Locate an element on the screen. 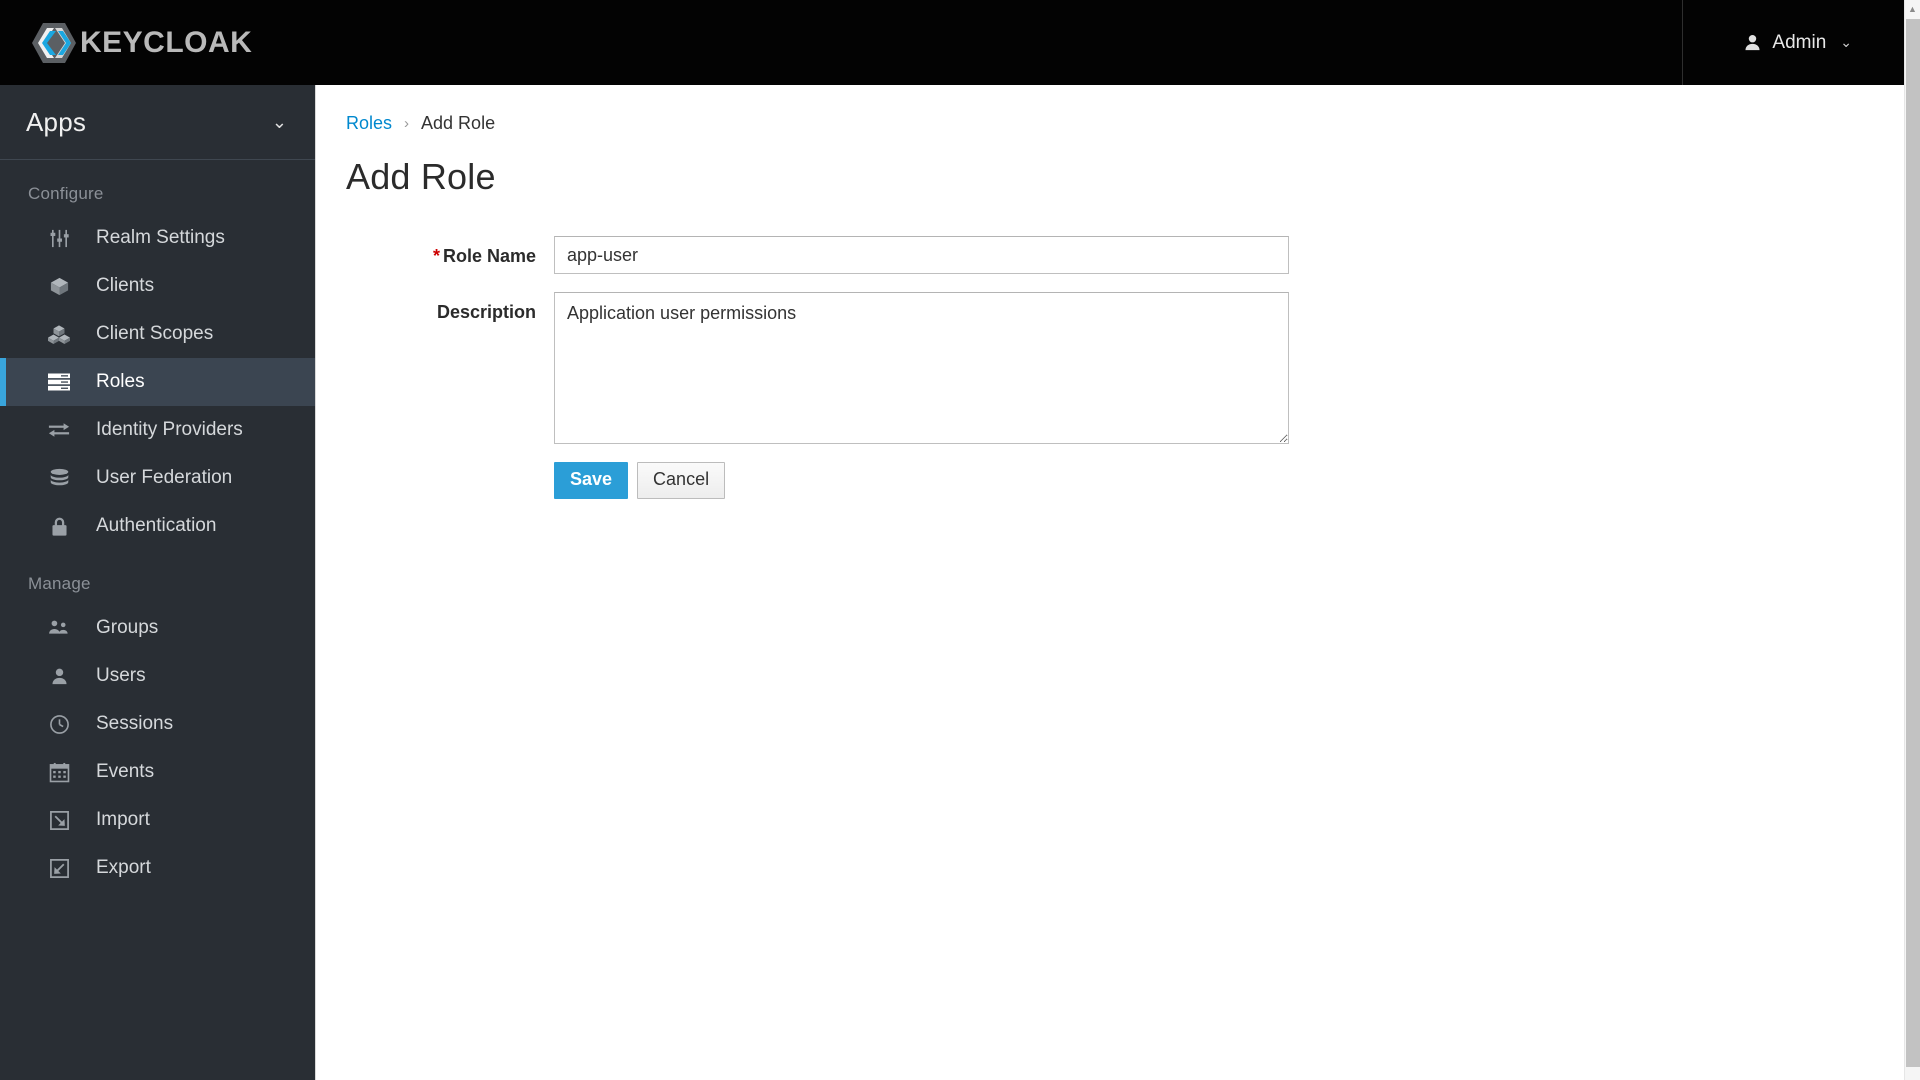  role-name-label: * Role Name is located at coordinates (450, 251).